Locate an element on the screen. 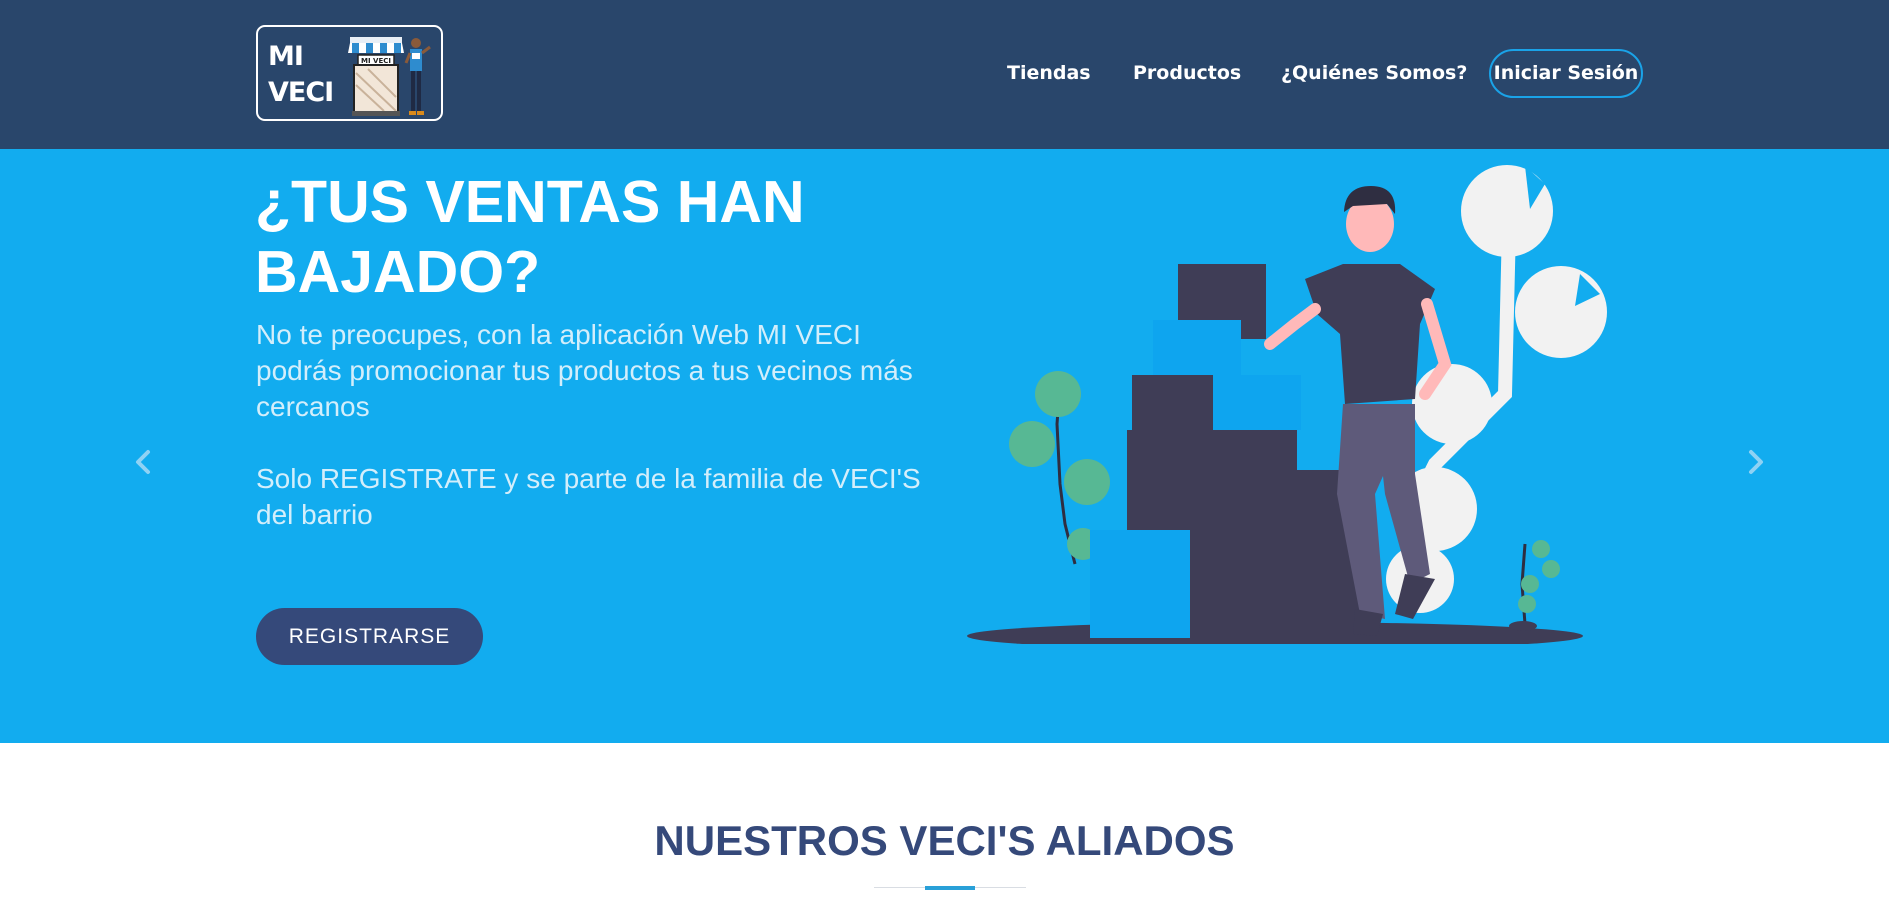 This screenshot has height=917, width=1889. carousel-next-button is located at coordinates (1756, 462).